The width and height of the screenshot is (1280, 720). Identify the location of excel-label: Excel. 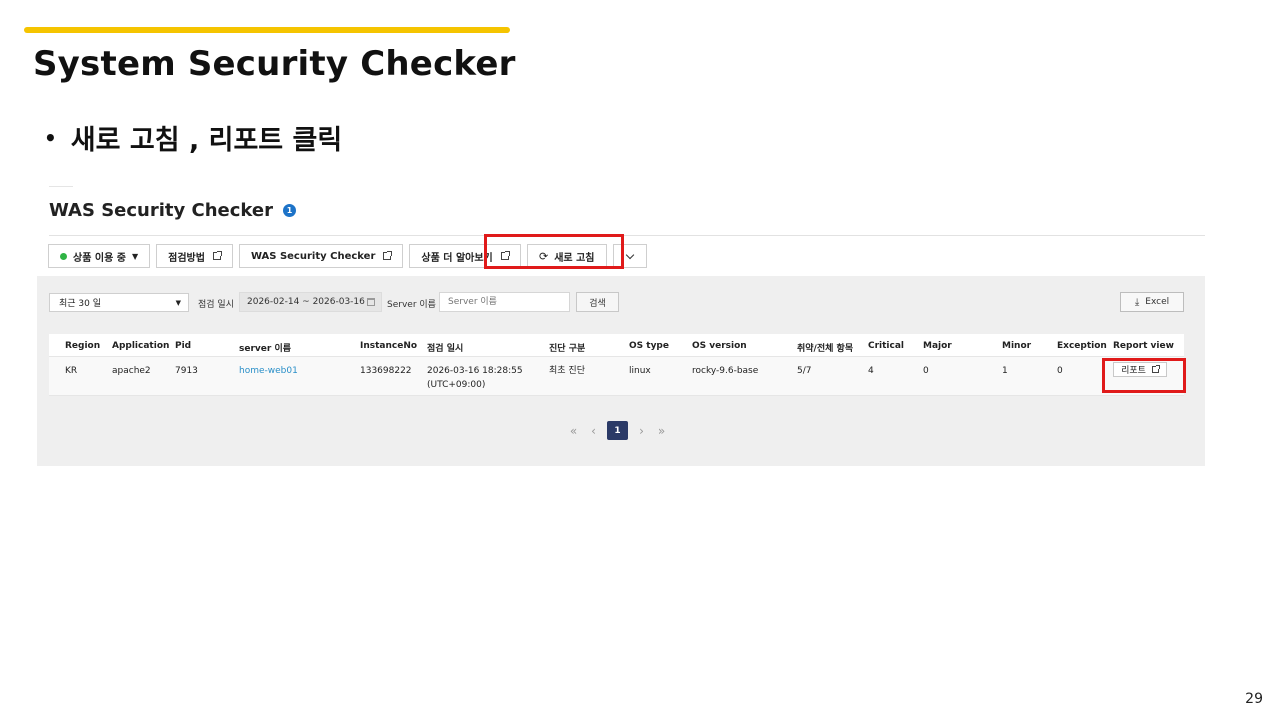
(1157, 302).